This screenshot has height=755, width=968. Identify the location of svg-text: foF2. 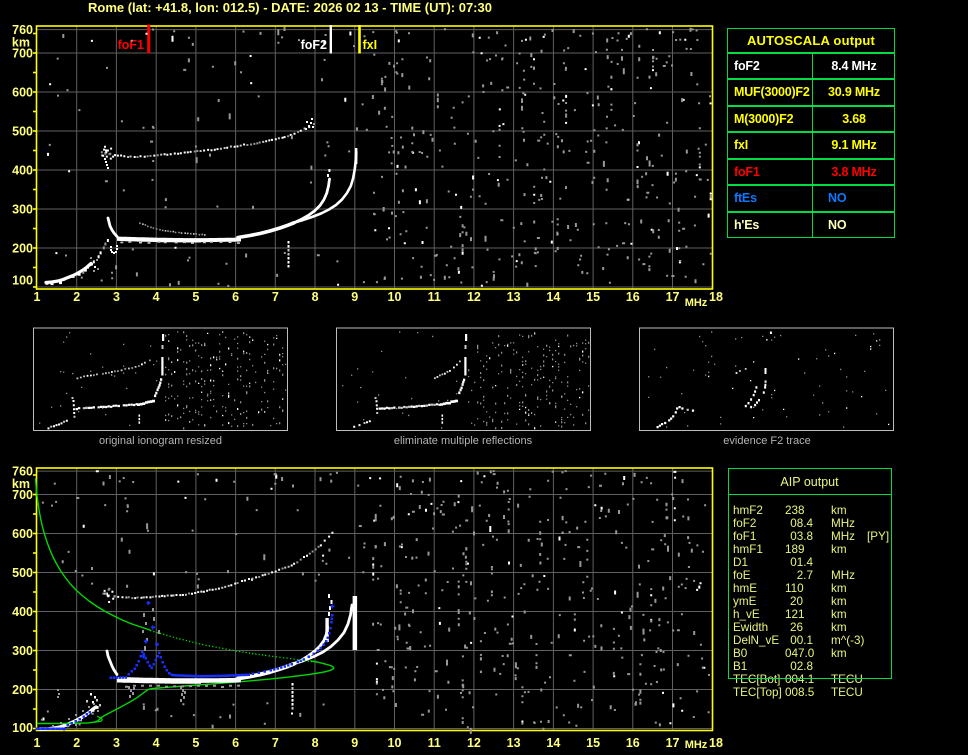
(314, 45).